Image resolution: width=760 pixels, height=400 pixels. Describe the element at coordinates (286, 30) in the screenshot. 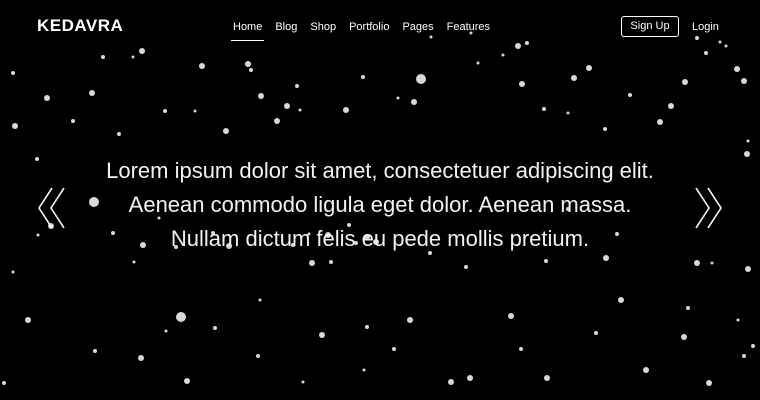

I see `nav-item-blog: Blog` at that location.